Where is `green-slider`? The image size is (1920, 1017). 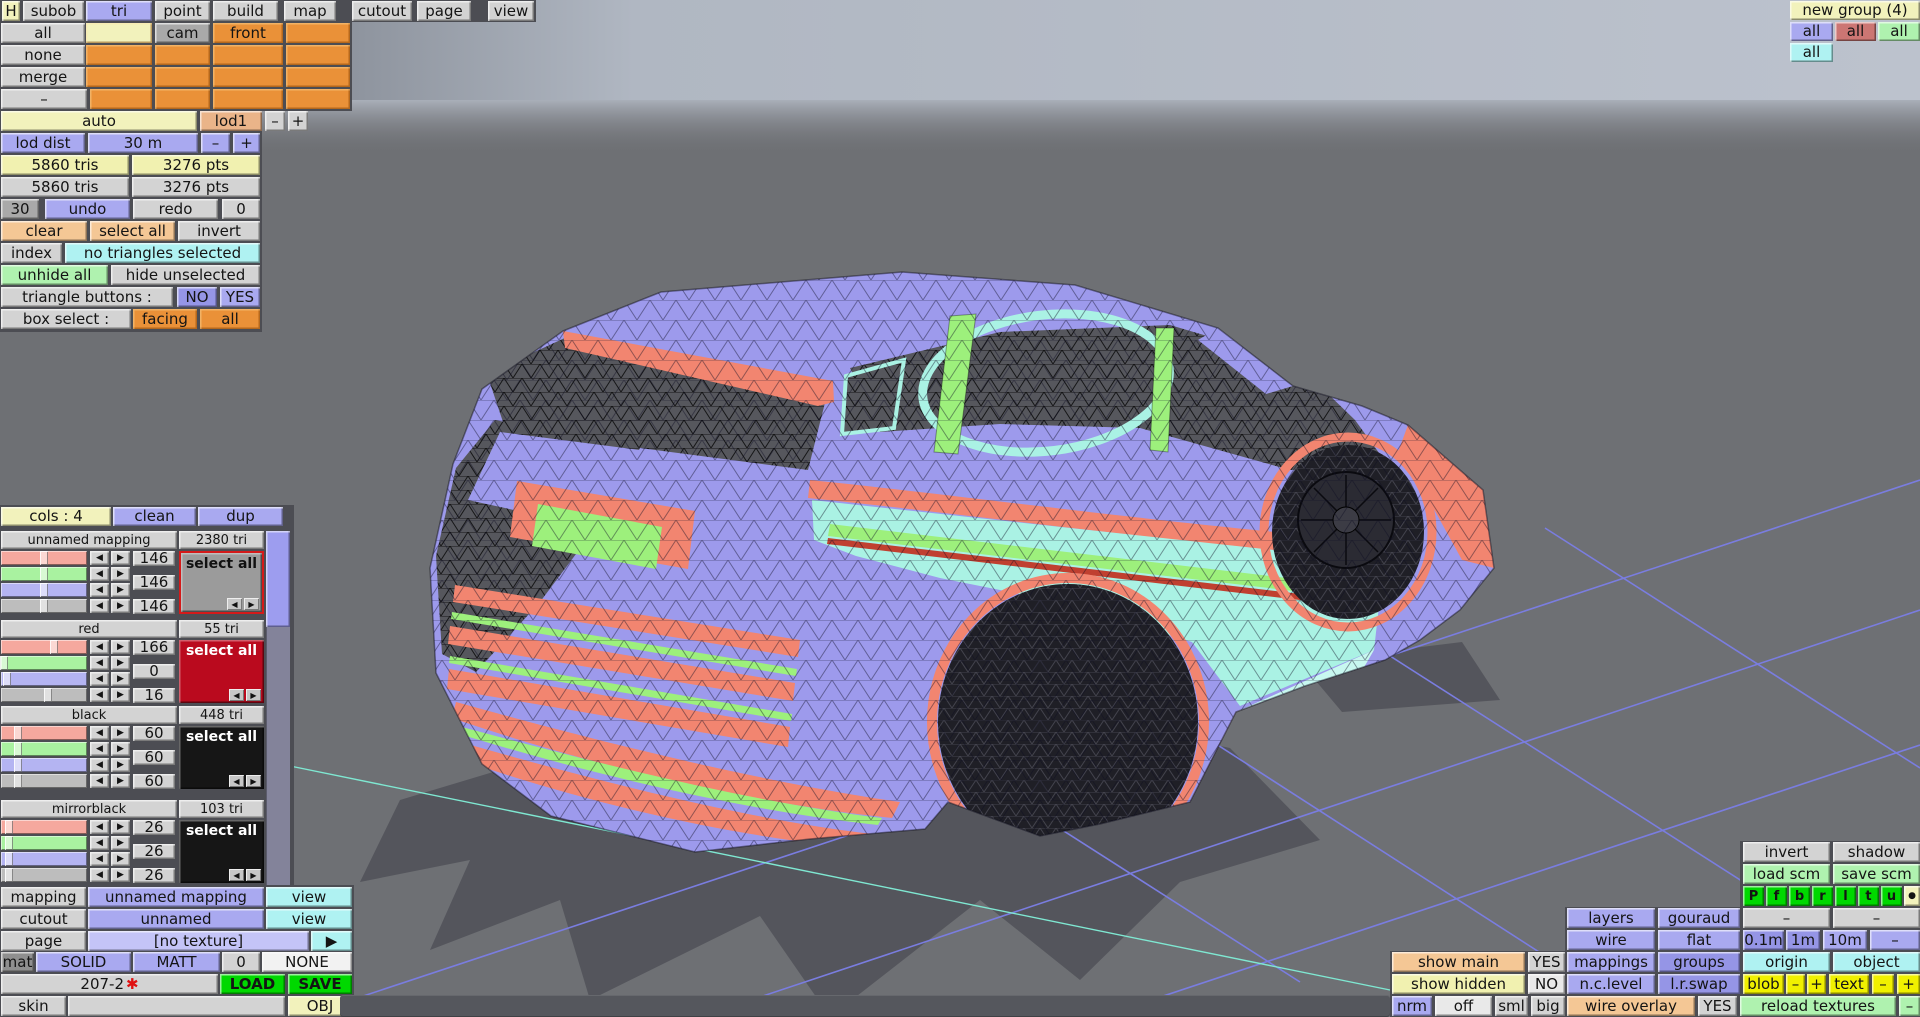 green-slider is located at coordinates (44, 574).